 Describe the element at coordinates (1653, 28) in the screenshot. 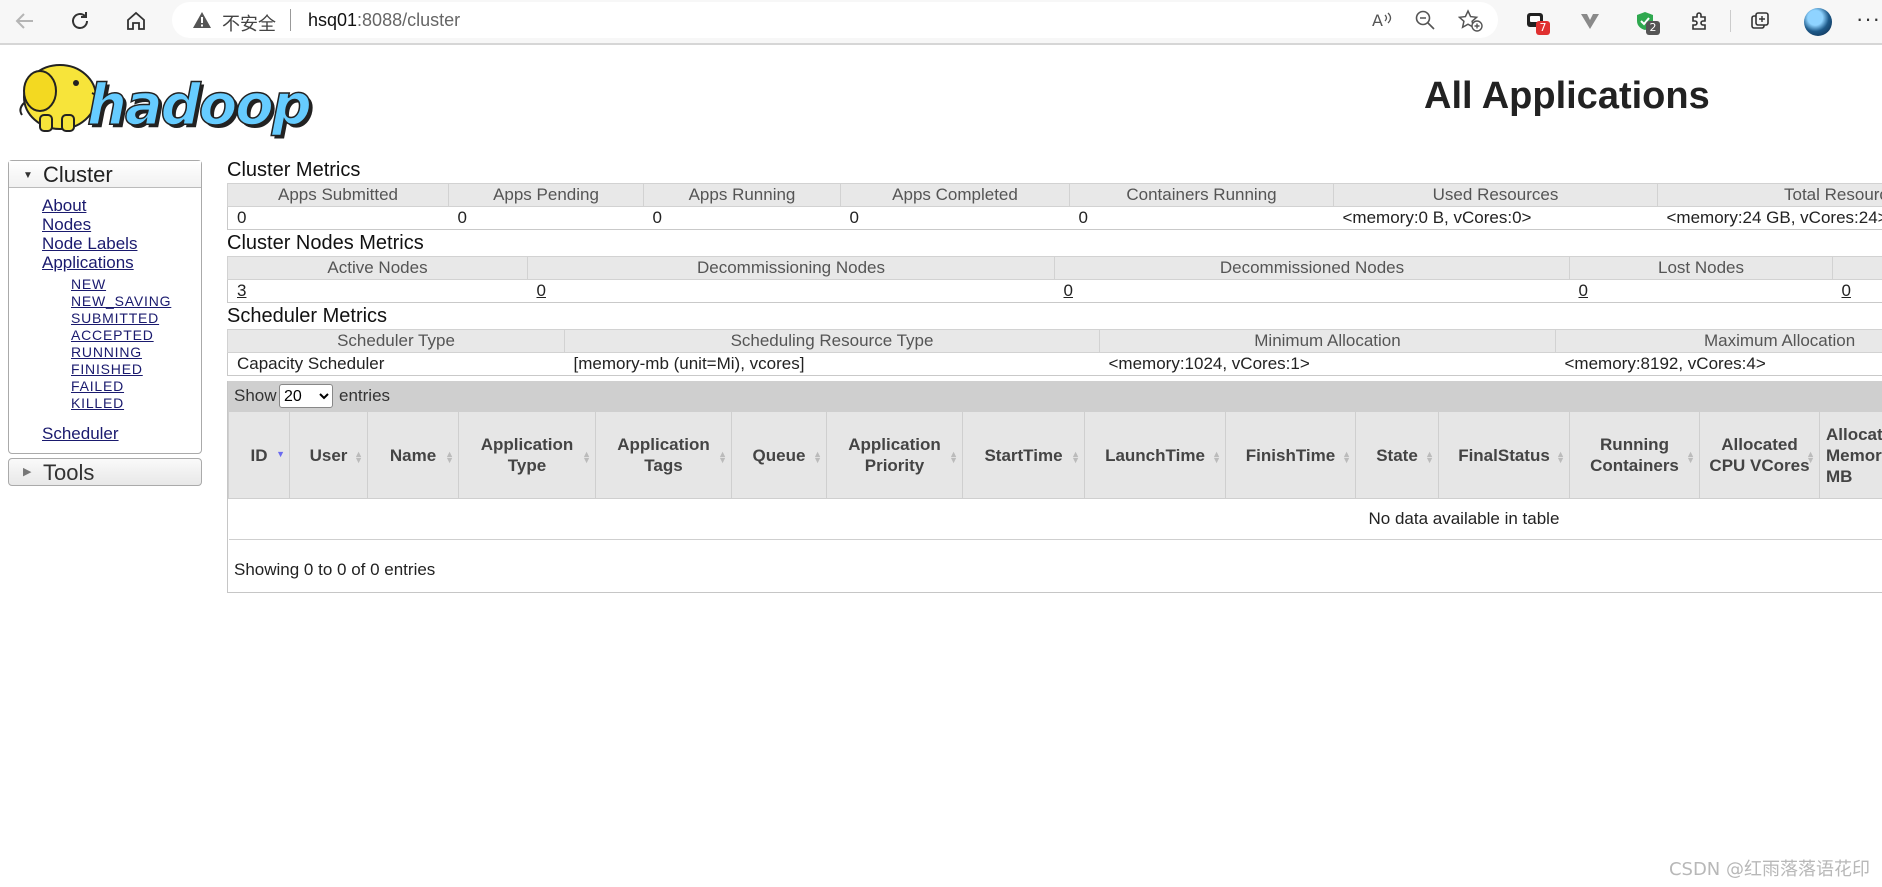

I see `extension-badge: 2` at that location.